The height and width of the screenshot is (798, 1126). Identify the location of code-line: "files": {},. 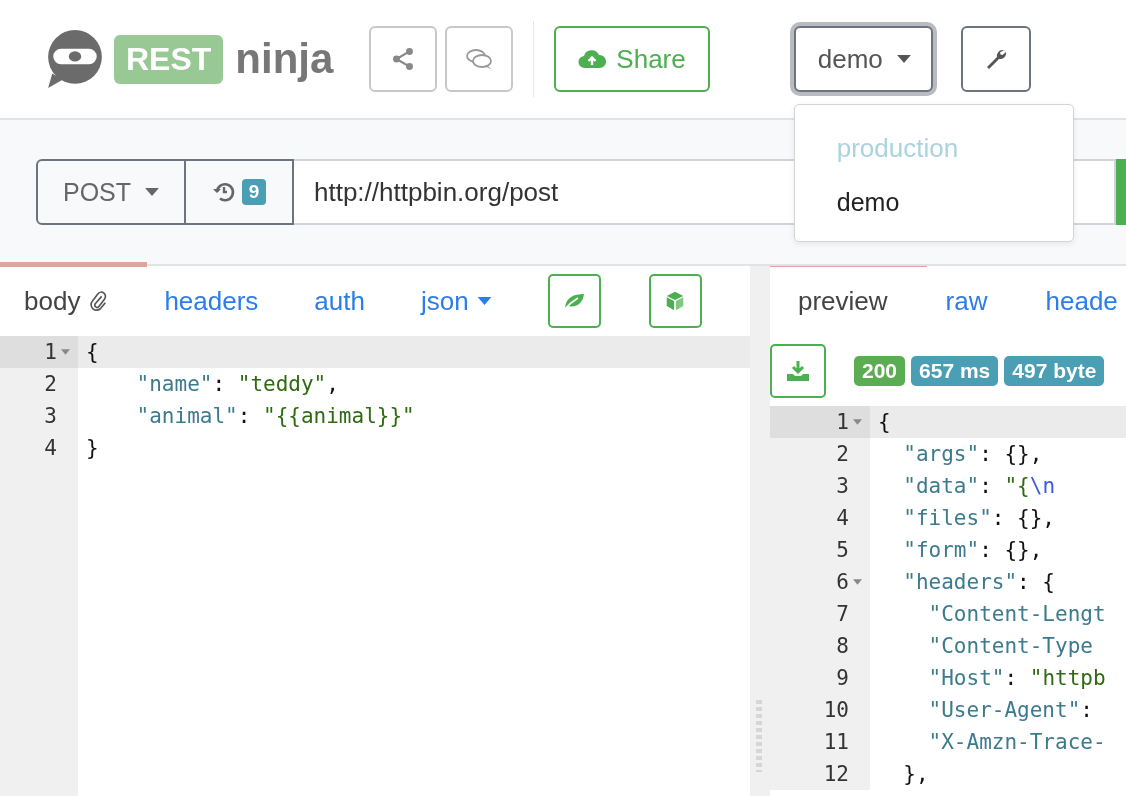
(978, 518).